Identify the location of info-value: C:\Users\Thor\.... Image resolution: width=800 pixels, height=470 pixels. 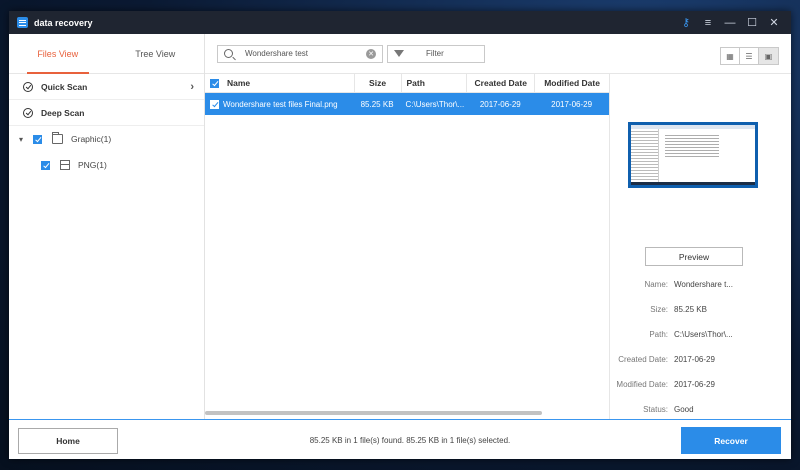
(703, 334).